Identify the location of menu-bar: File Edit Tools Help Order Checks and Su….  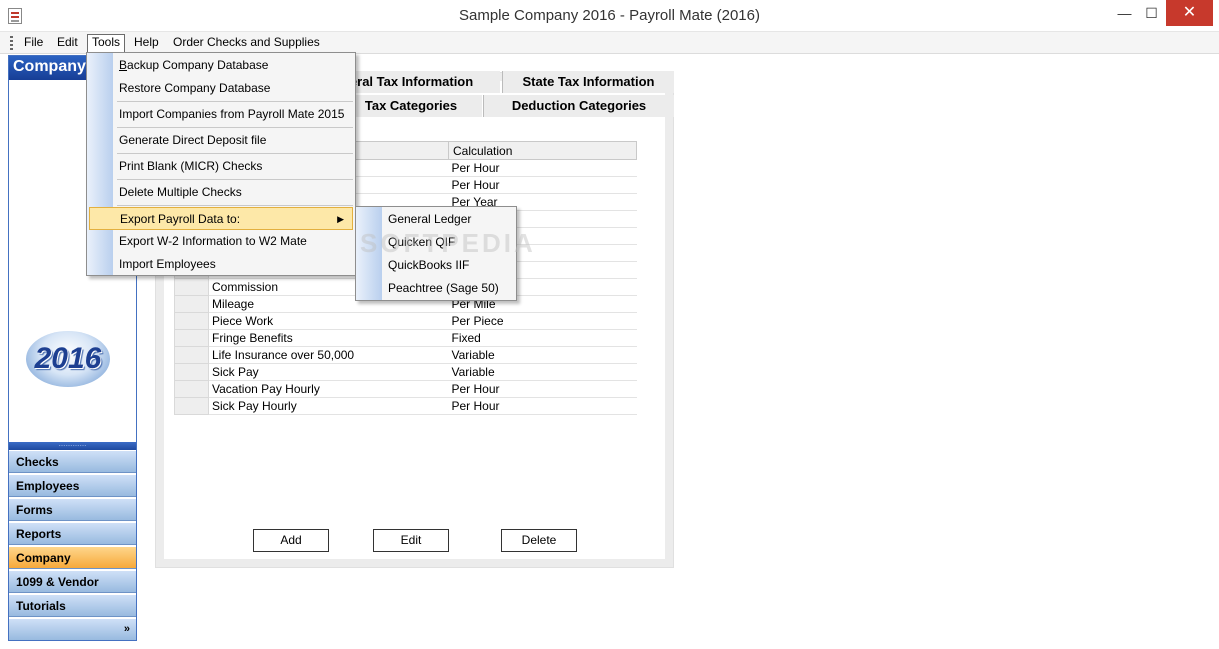
(609, 43).